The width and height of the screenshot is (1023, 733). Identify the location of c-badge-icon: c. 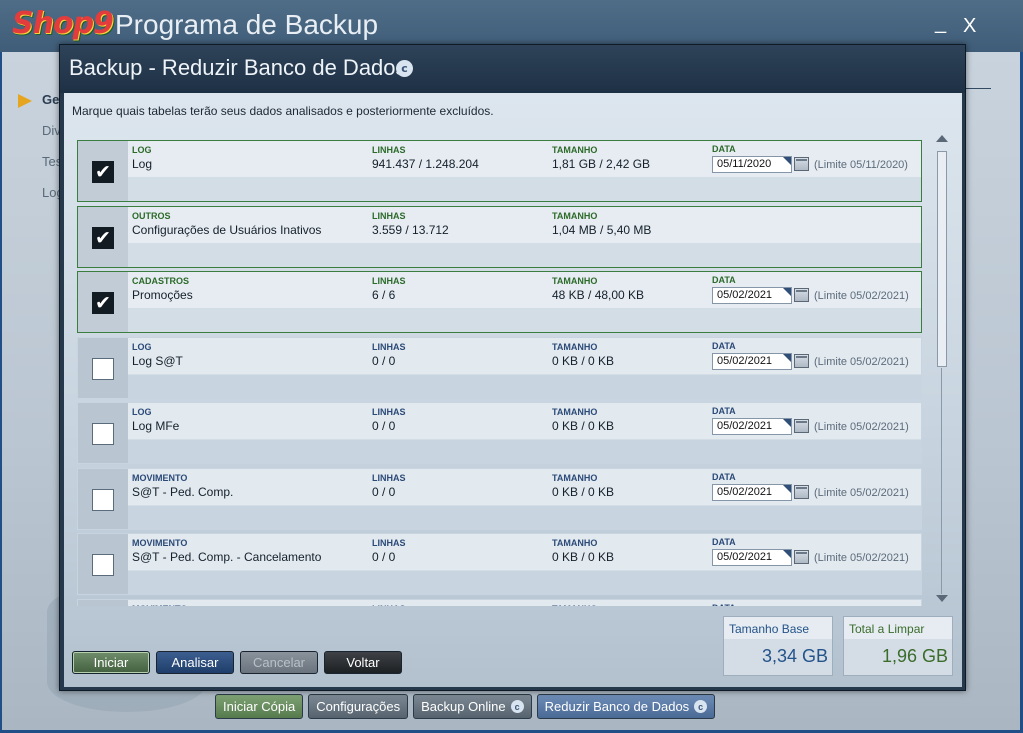
(517, 706).